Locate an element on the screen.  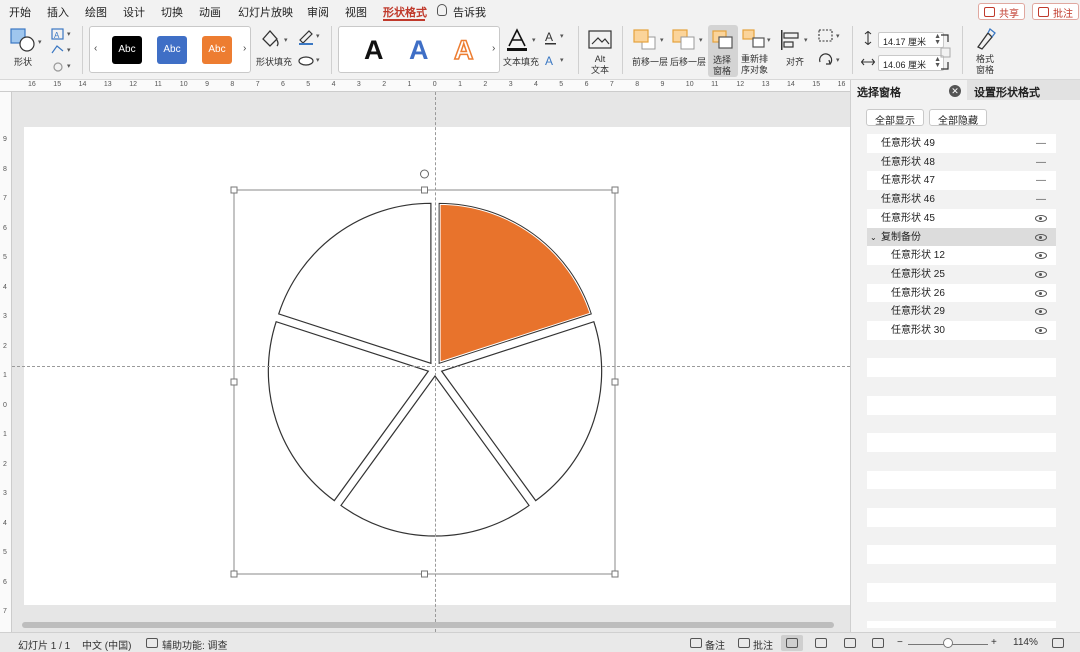
style-swatch-blue: Abc is located at coordinates (172, 50).